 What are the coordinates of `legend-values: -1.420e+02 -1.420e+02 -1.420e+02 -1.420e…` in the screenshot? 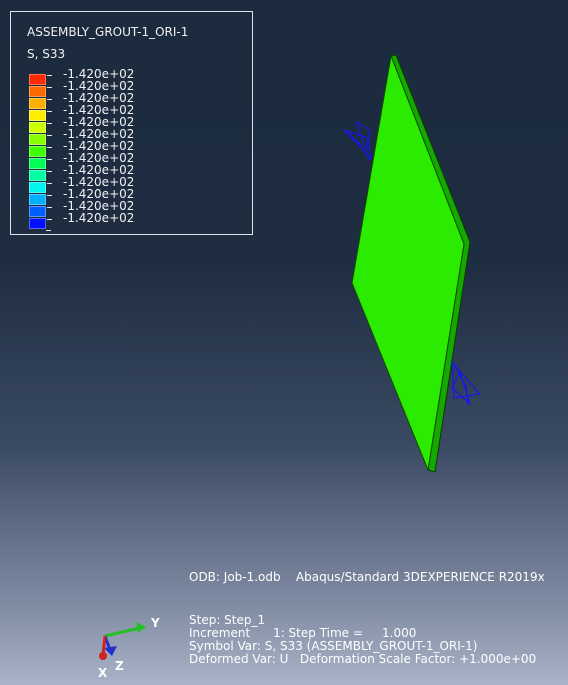 It's located at (98, 146).